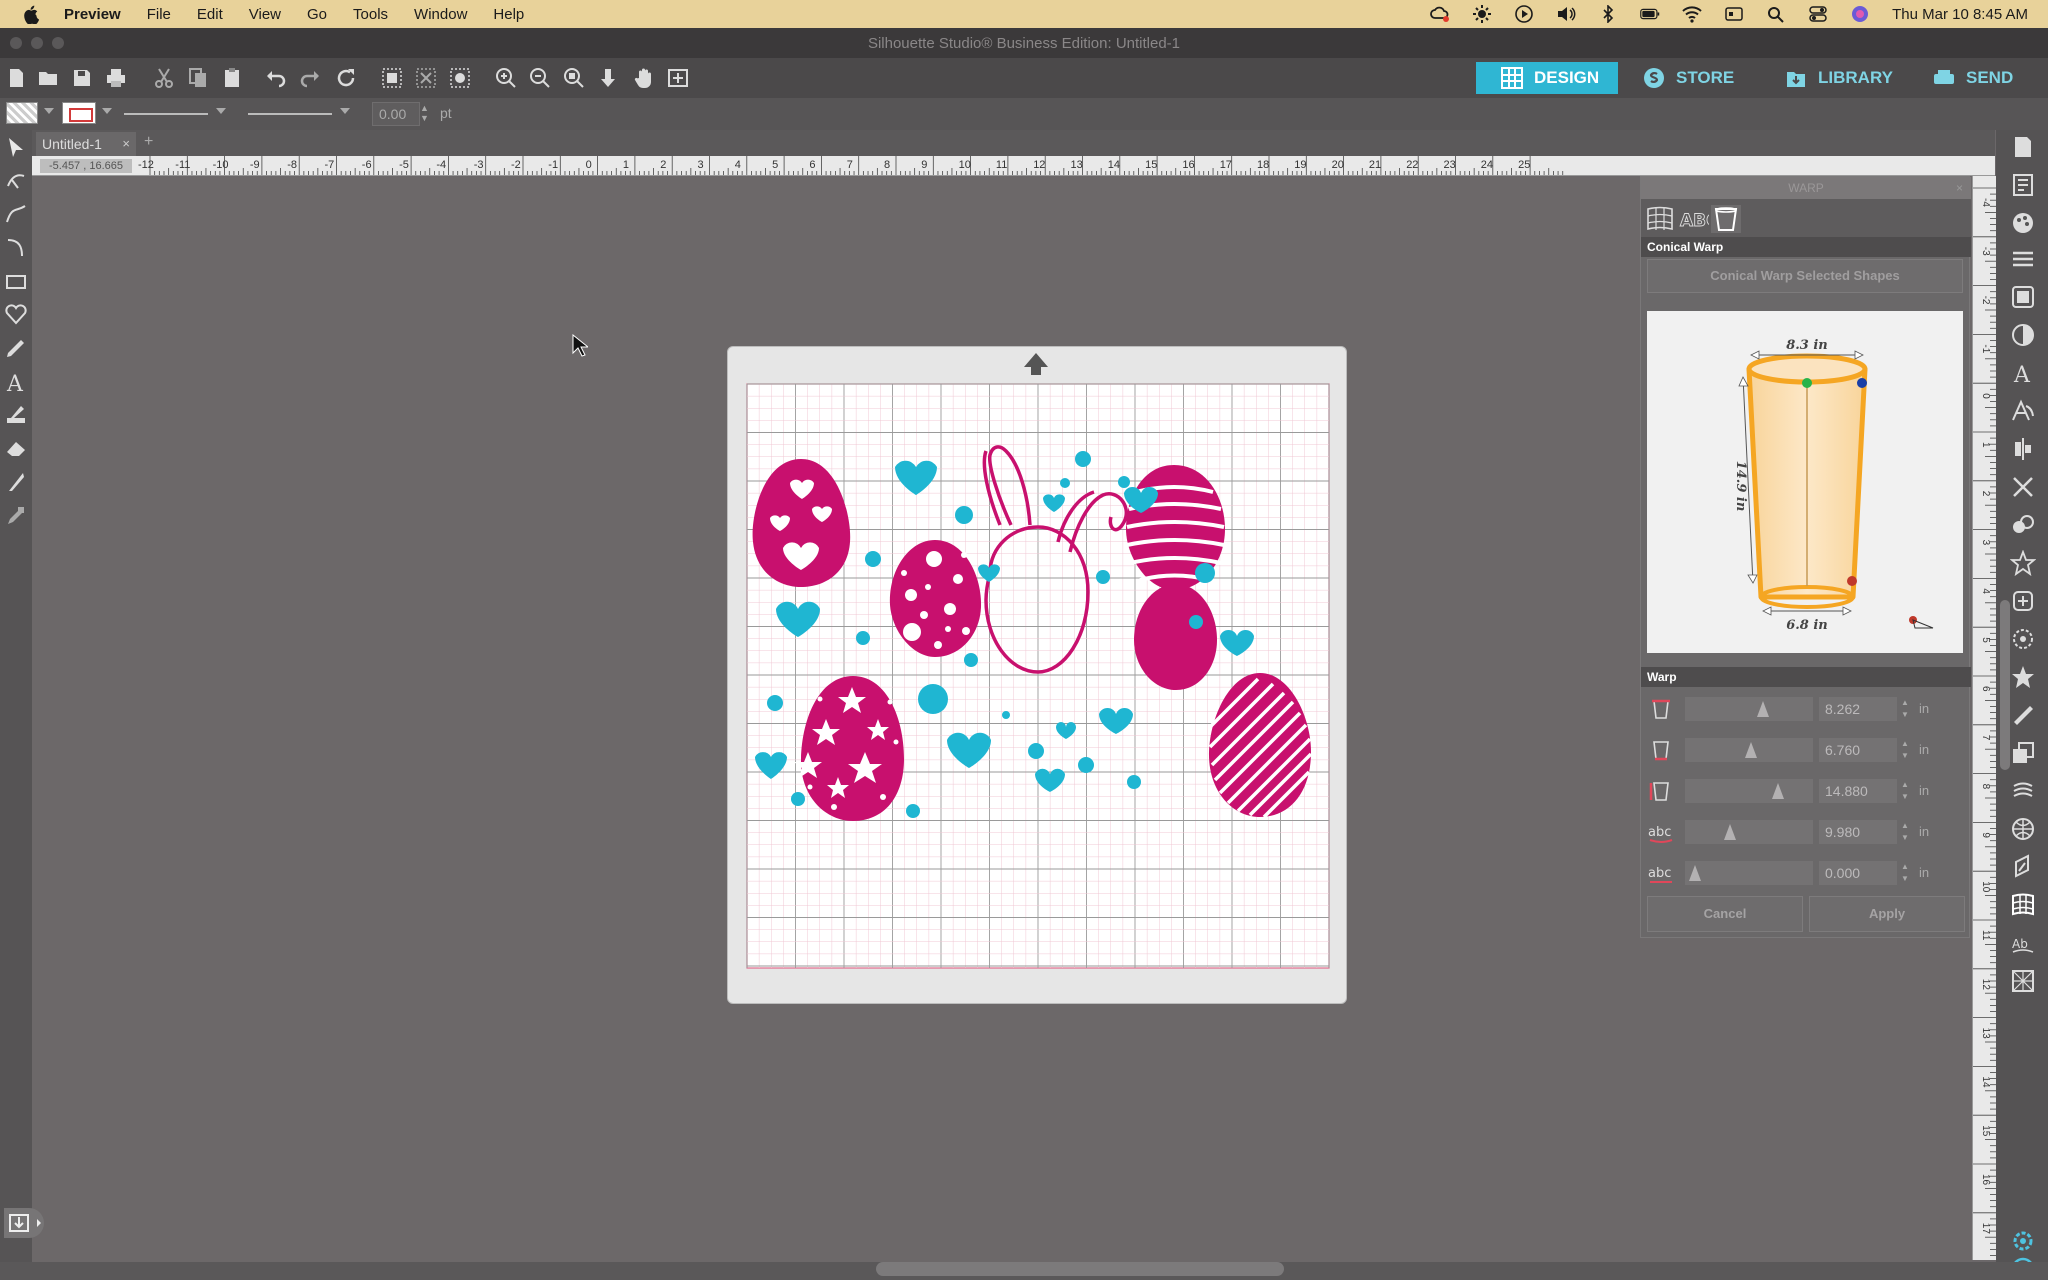 The width and height of the screenshot is (2048, 1280). Describe the element at coordinates (1807, 383) in the screenshot. I see `center-handle` at that location.